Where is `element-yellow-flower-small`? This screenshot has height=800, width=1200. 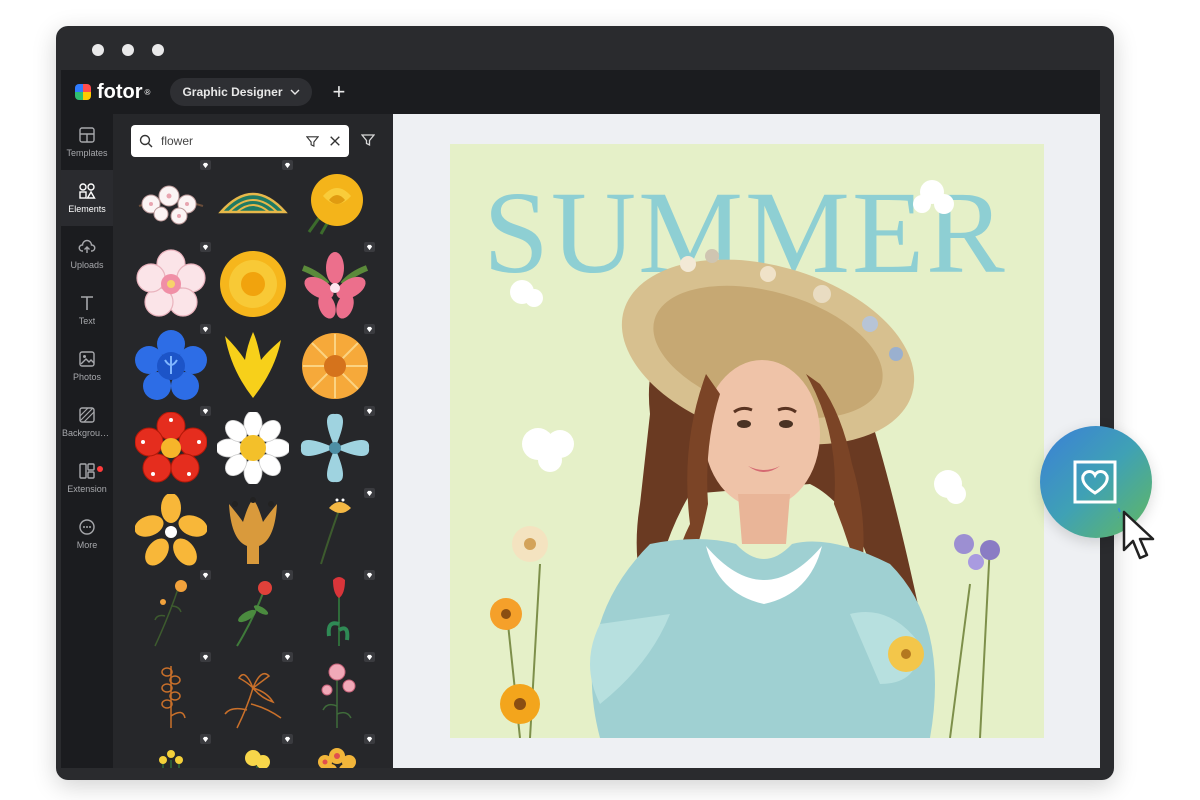
element-yellow-flower-small is located at coordinates (254, 751).